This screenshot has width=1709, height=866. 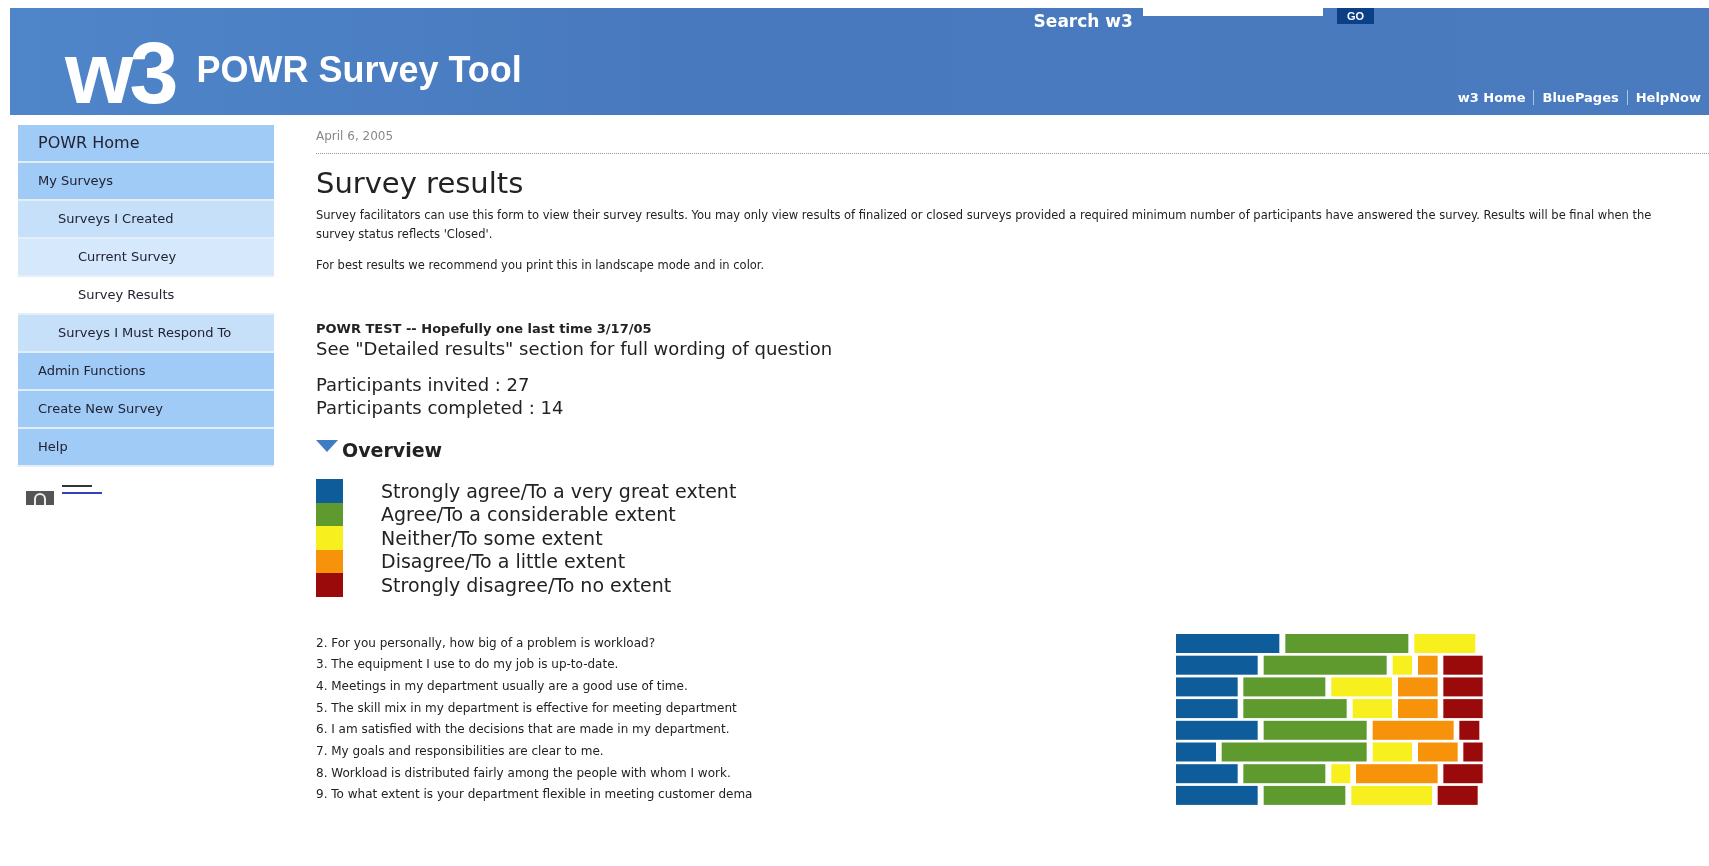 I want to click on date-text: April 6, 2005, so click(x=1012, y=141).